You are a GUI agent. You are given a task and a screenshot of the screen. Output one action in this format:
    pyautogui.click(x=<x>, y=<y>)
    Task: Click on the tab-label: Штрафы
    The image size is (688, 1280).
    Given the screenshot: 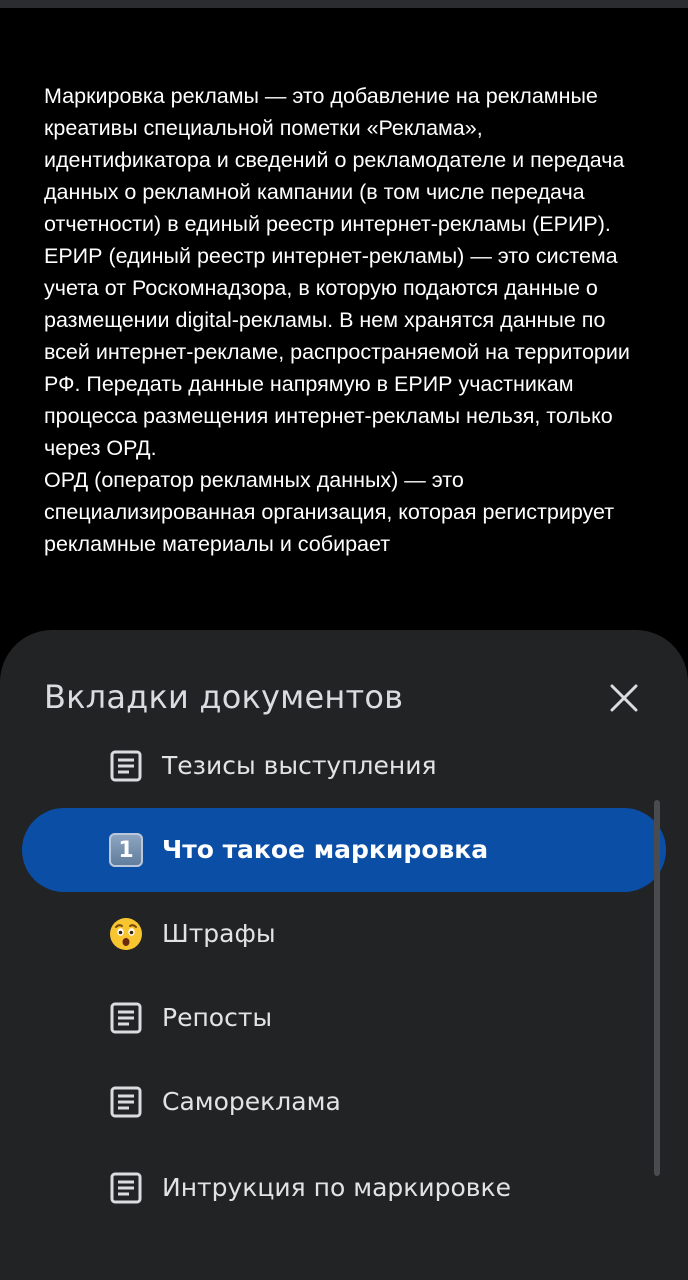 What is the action you would take?
    pyautogui.click(x=219, y=933)
    